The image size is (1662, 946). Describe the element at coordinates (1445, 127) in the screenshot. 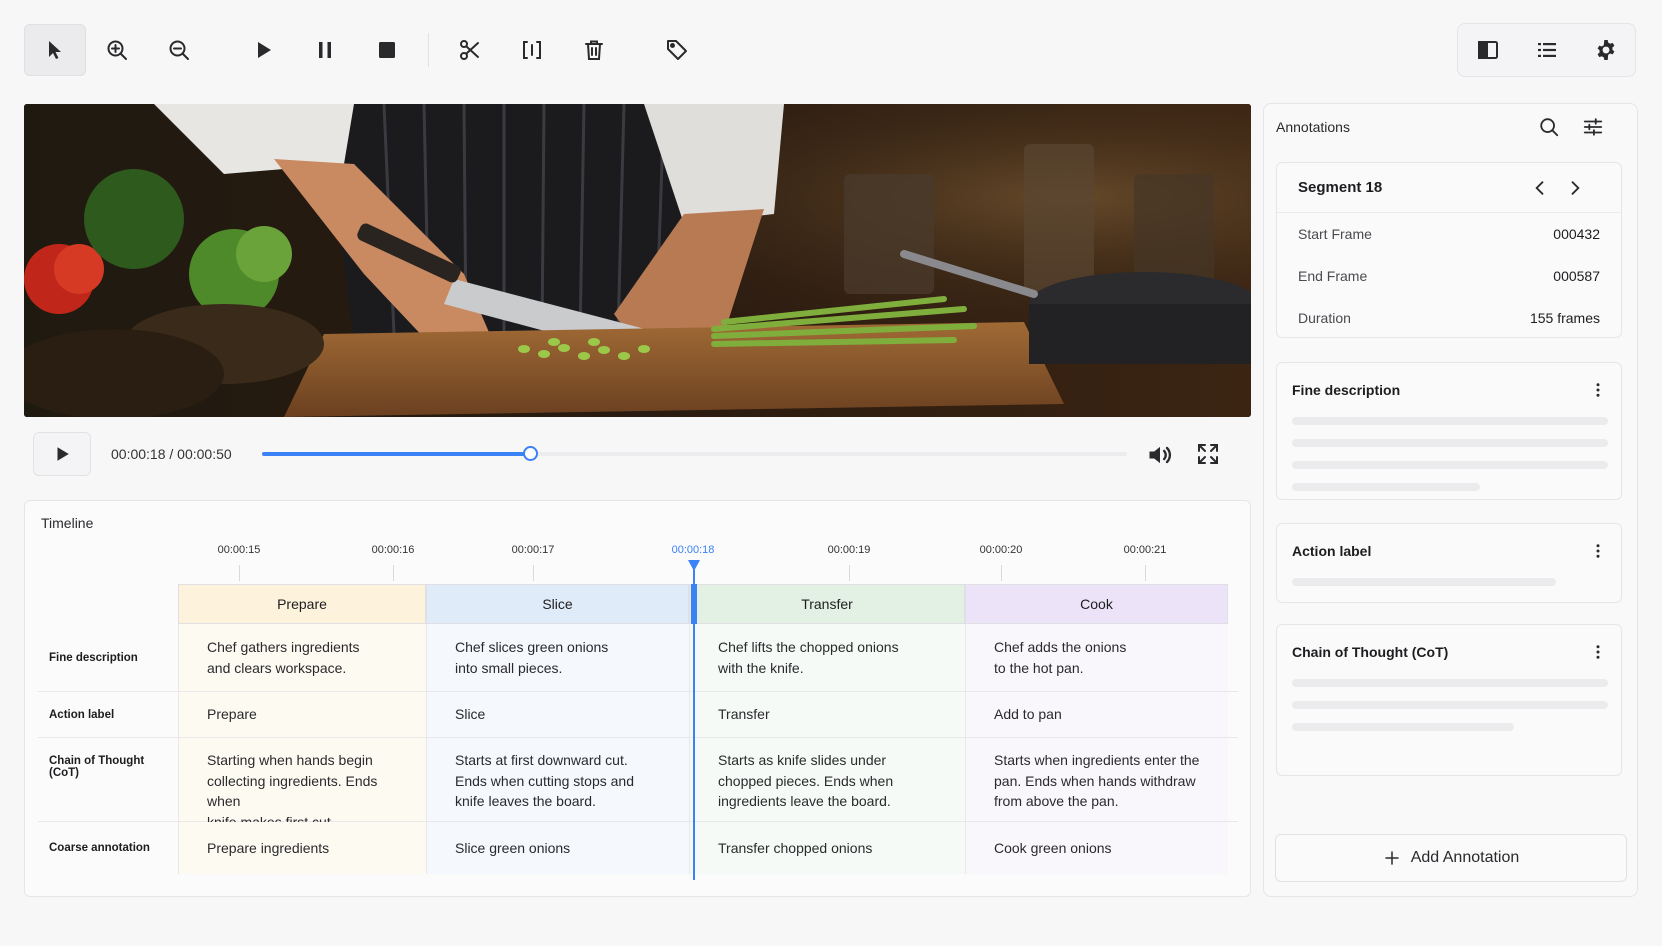

I see `annotations-header: Annotations` at that location.